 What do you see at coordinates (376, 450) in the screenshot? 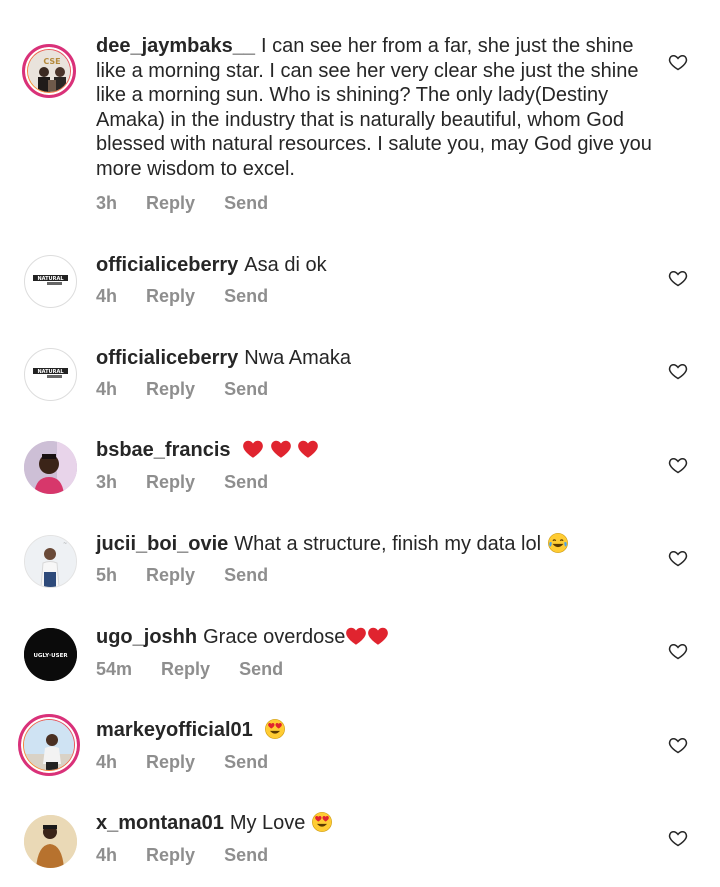
I see `comment-text: bsbae_francis` at bounding box center [376, 450].